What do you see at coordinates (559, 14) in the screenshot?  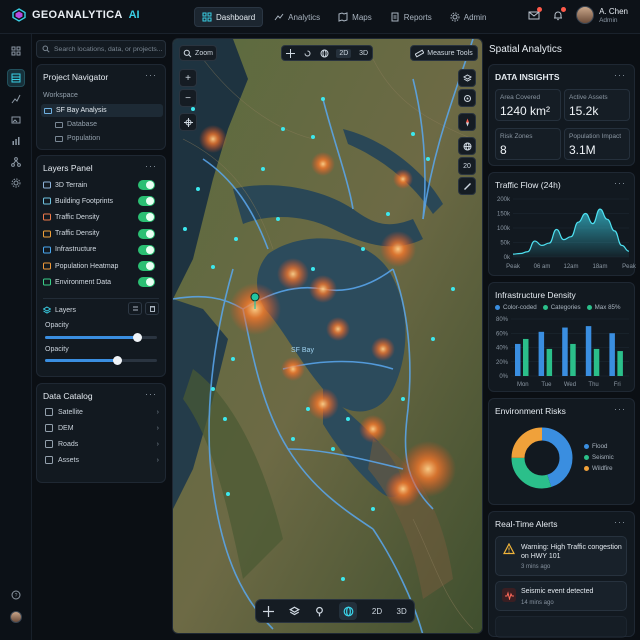 I see `notifications-button` at bounding box center [559, 14].